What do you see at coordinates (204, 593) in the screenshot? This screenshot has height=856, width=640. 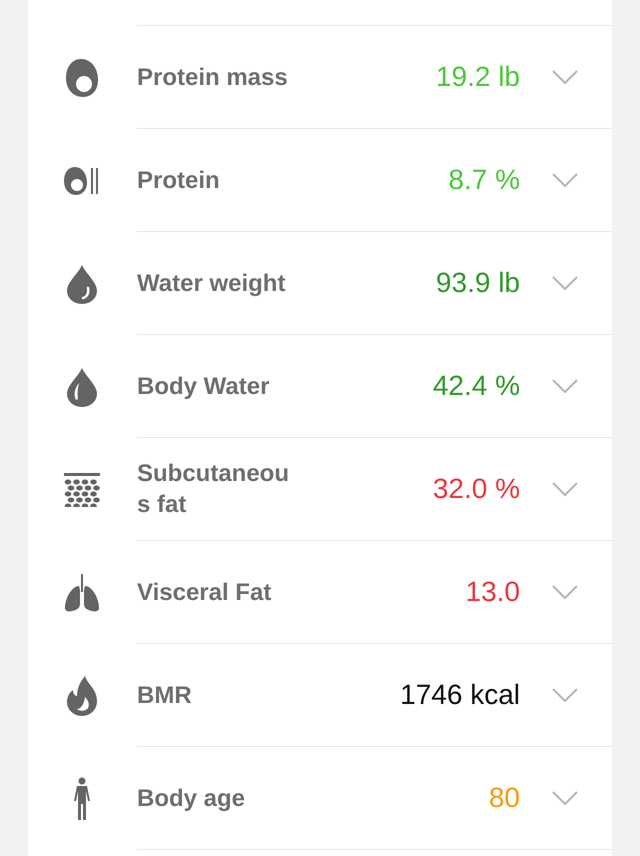 I see `metric-label: Visceral Fat` at bounding box center [204, 593].